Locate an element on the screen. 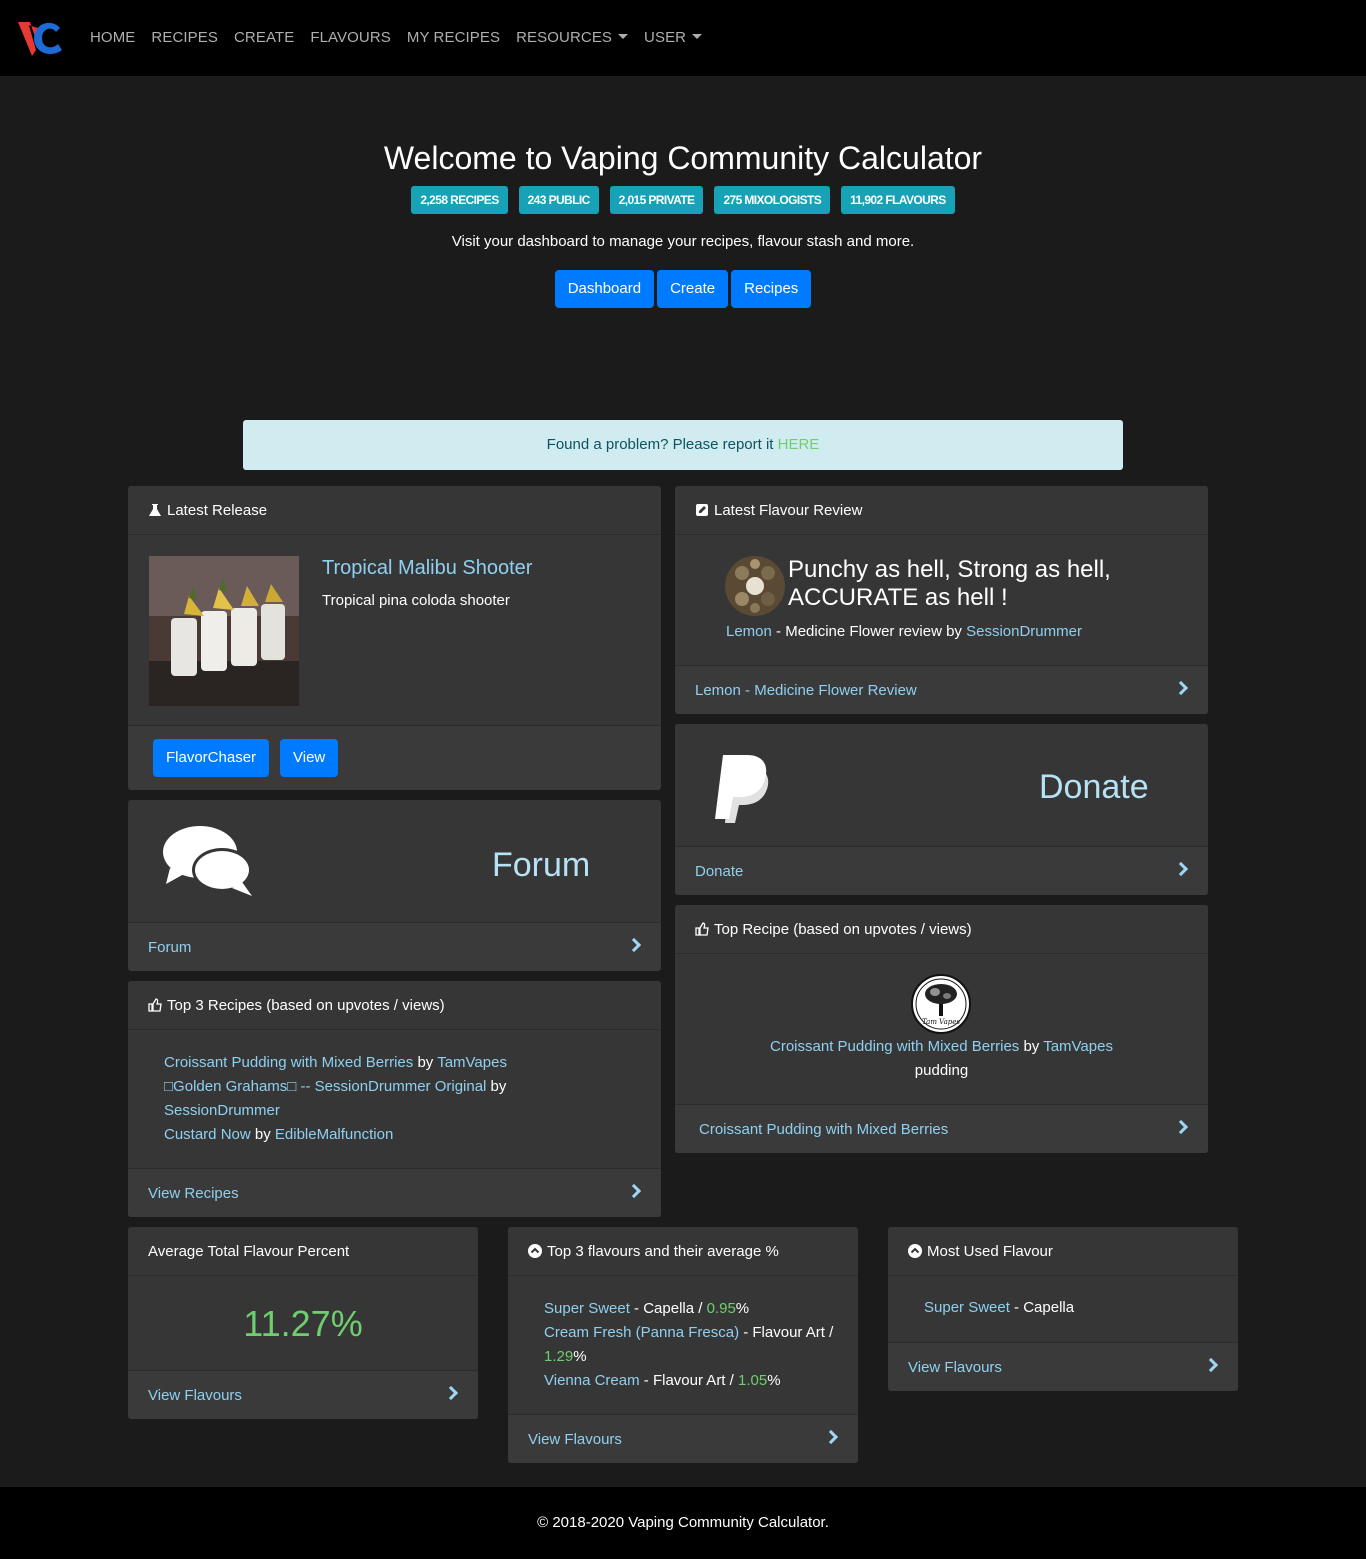  forum-title: Forum is located at coordinates (541, 865).